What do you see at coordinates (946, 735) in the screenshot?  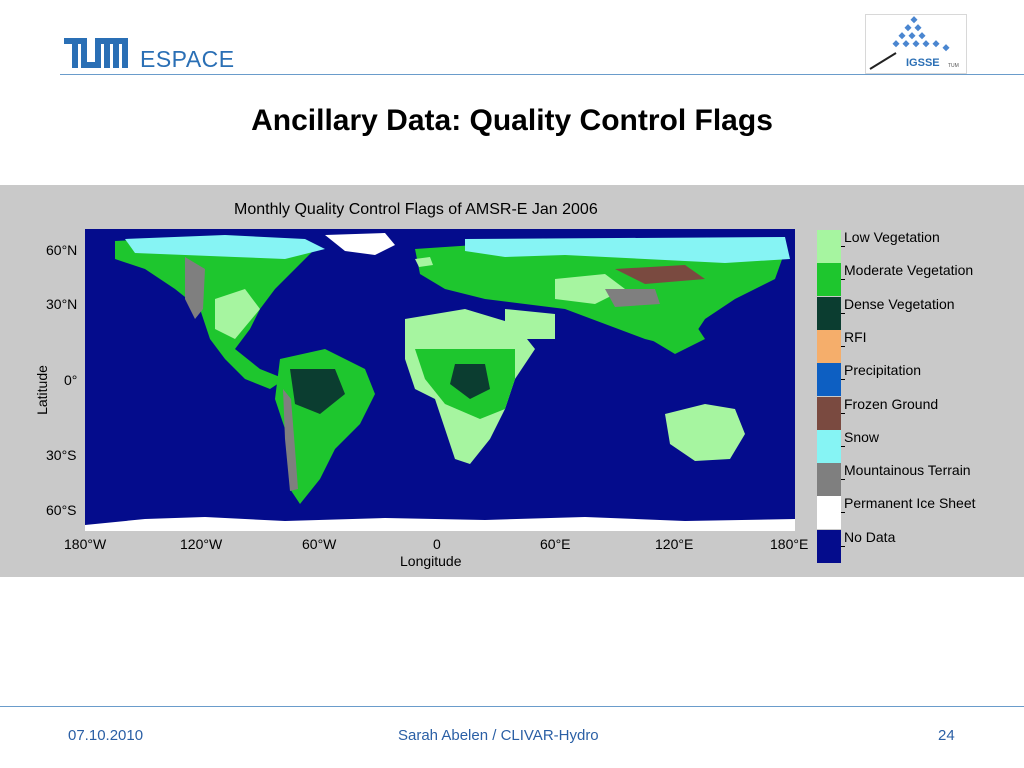 I see `page-number: 24` at bounding box center [946, 735].